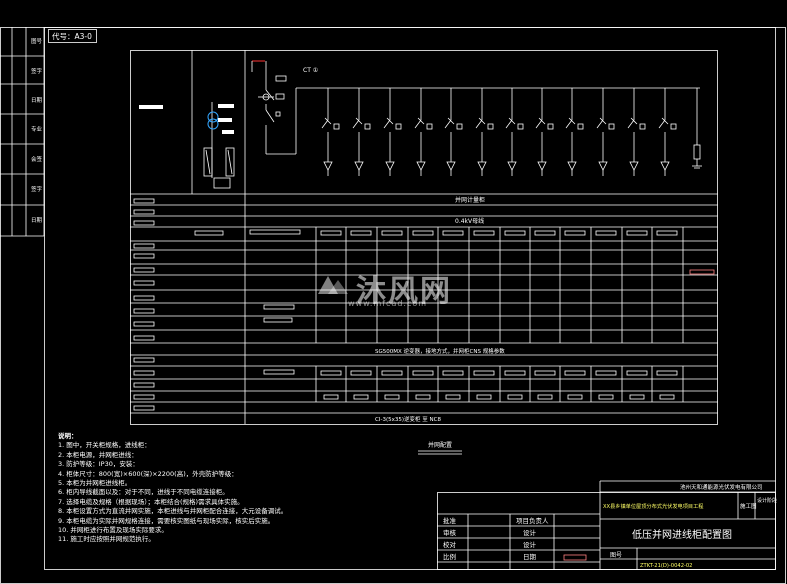  I want to click on note-item: 8. 本柜设置方式为直流并网实施，本柜进线与并网柜配合连接，大元设备调试。, so click(173, 511).